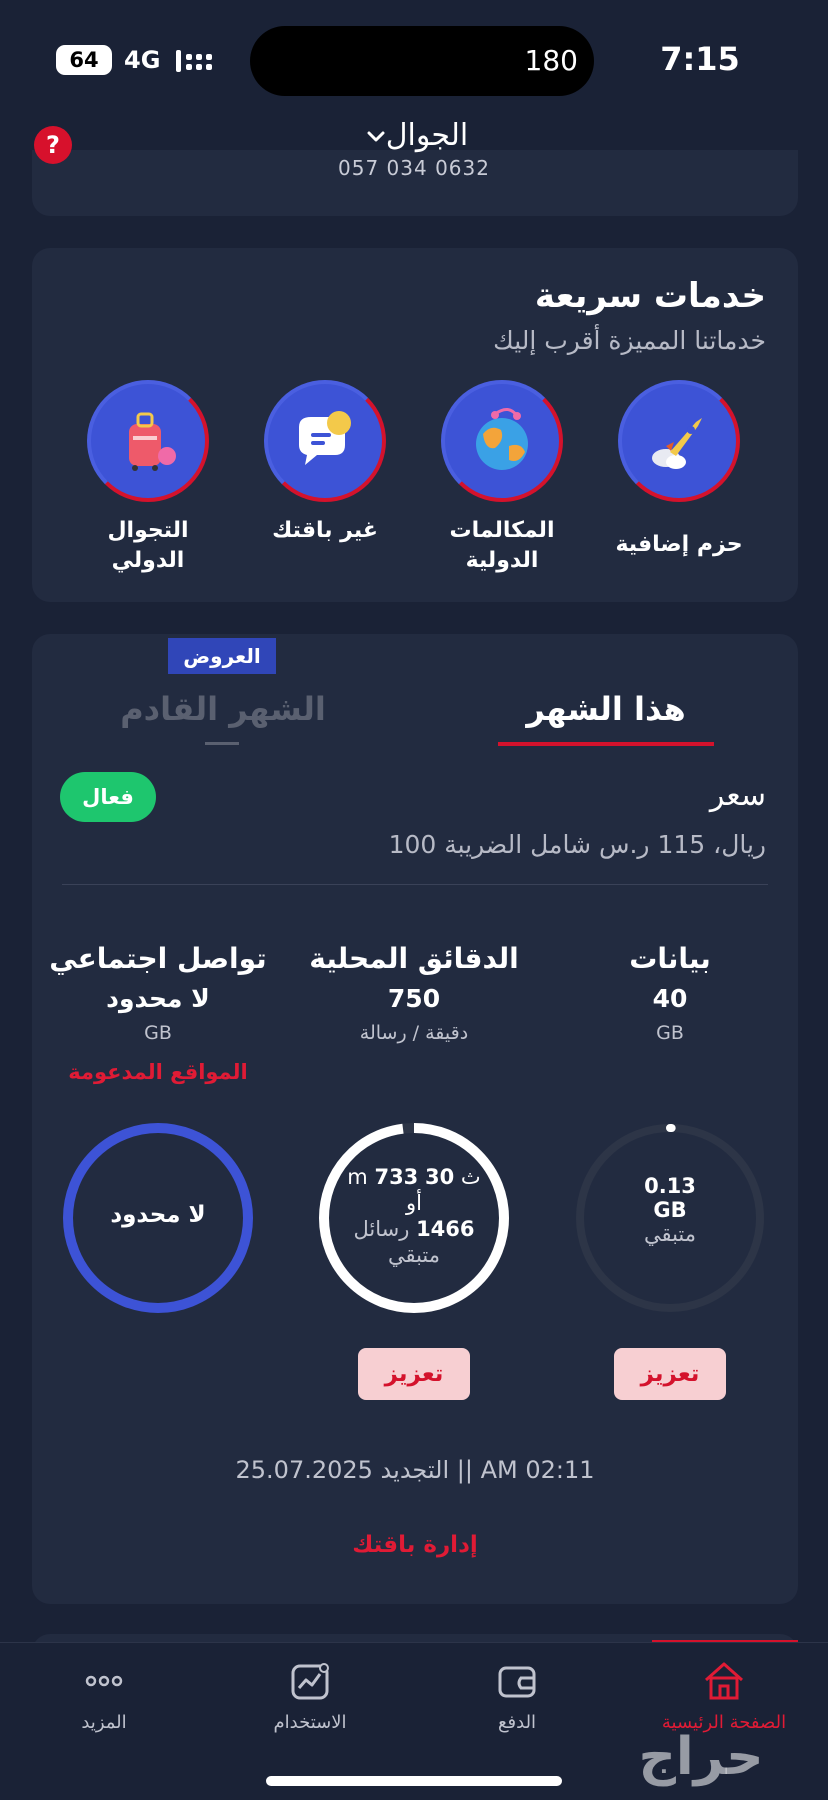  What do you see at coordinates (415, 884) in the screenshot?
I see `divider` at bounding box center [415, 884].